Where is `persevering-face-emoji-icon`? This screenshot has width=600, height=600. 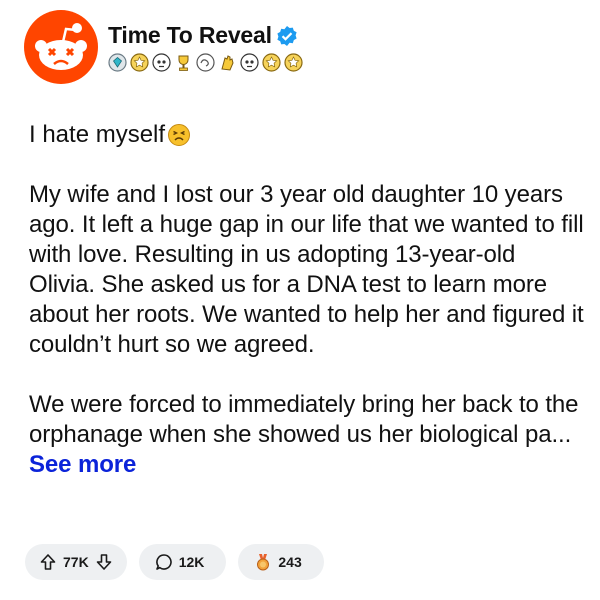 persevering-face-emoji-icon is located at coordinates (179, 135).